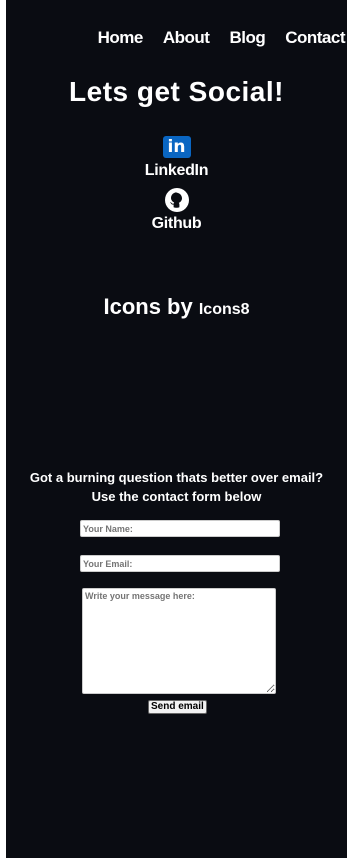 The width and height of the screenshot is (347, 858). I want to click on github-link: Github, so click(176, 210).